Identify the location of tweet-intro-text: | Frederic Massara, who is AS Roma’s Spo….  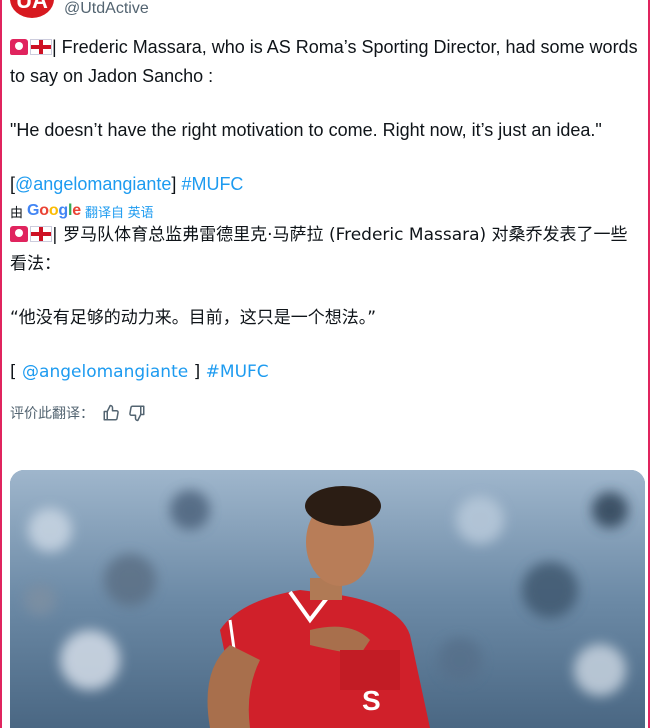
(324, 61).